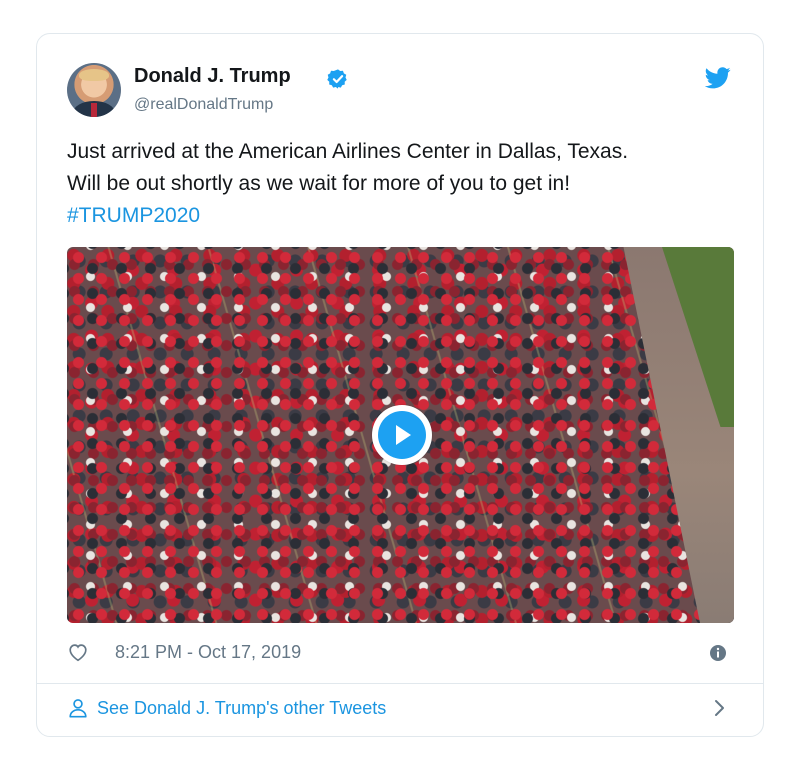  I want to click on twitter-bird-icon, so click(718, 78).